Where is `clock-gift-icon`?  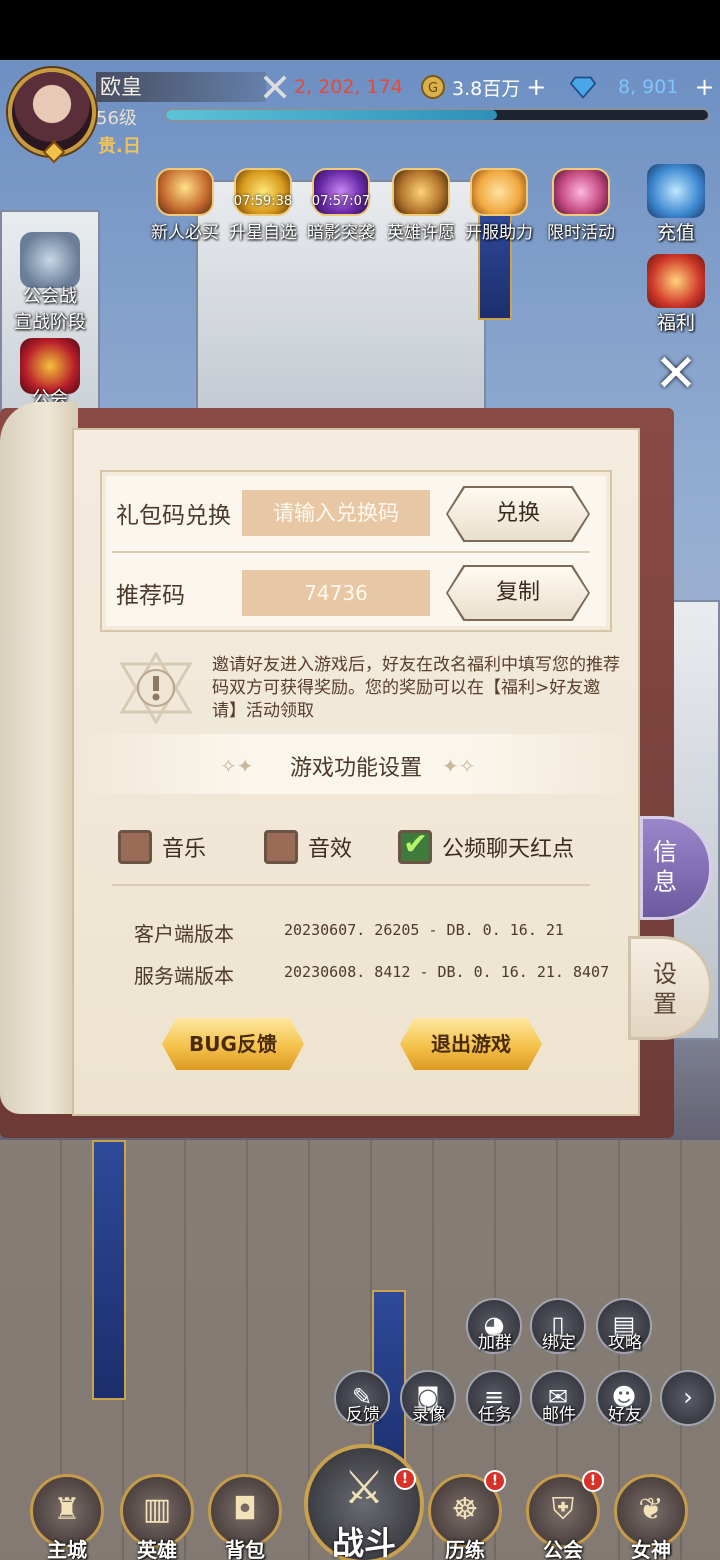
clock-gift-icon is located at coordinates (581, 192).